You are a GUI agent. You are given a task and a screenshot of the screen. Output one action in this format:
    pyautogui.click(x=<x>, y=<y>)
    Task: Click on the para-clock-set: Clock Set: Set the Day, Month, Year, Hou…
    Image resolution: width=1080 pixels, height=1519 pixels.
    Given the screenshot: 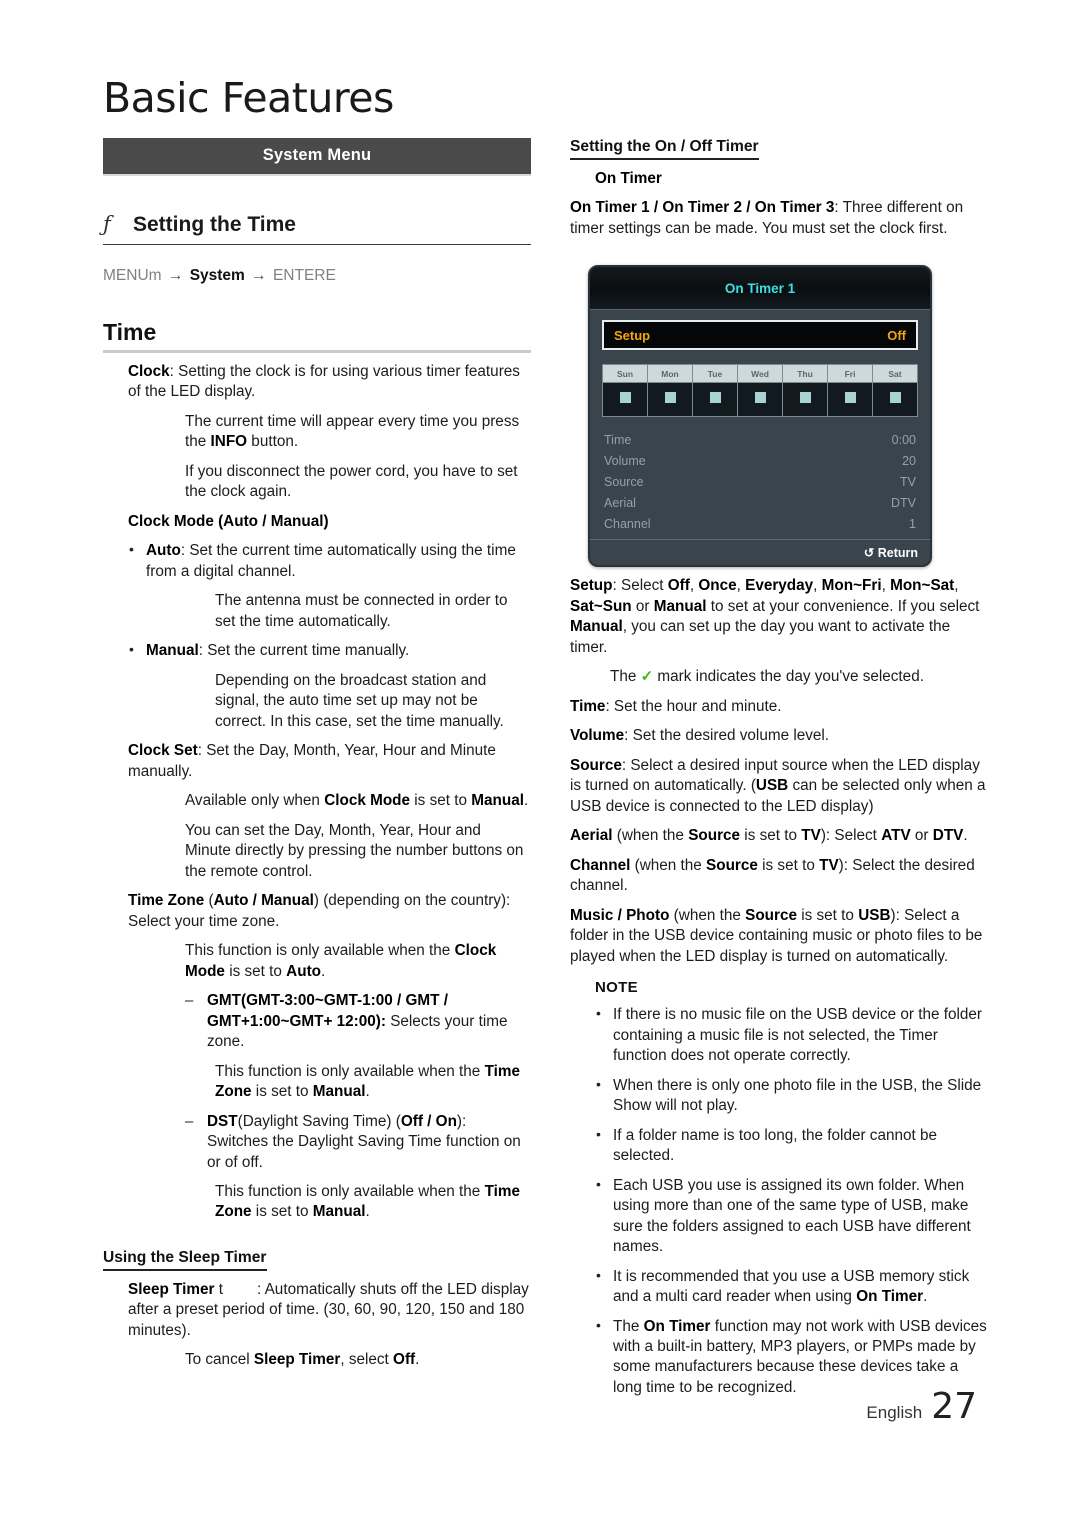 What is the action you would take?
    pyautogui.click(x=312, y=761)
    